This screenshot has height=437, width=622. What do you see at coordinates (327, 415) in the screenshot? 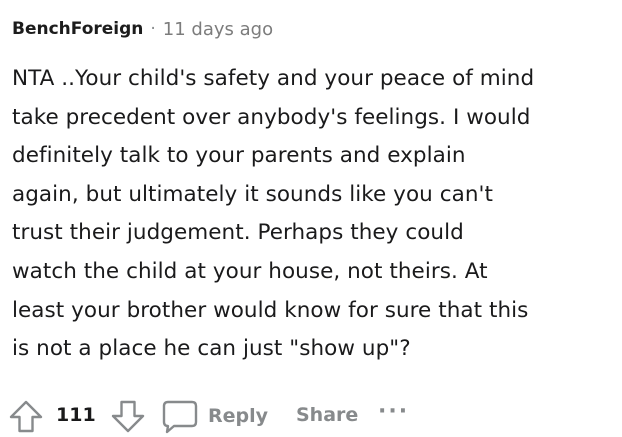
I see `share-button: Share` at bounding box center [327, 415].